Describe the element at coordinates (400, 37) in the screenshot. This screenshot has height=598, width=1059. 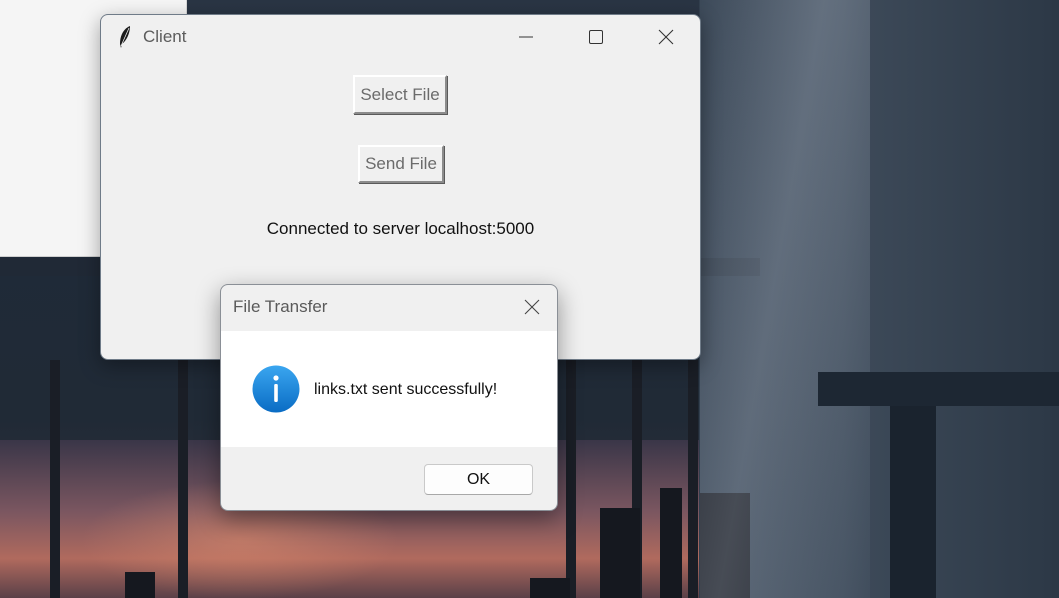
I see `title-bar: Client` at that location.